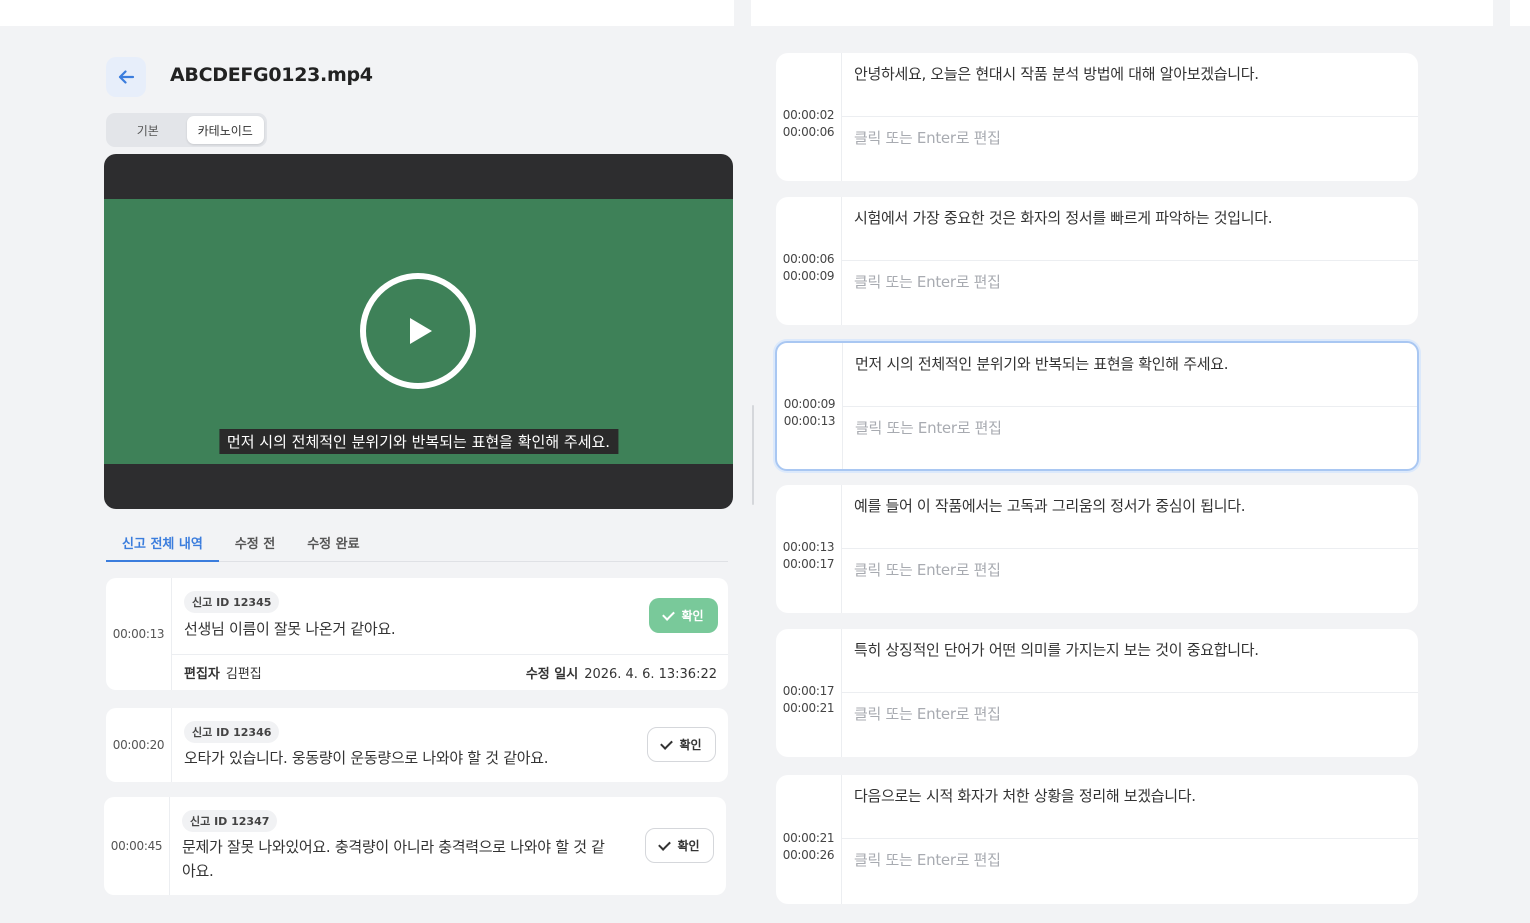 This screenshot has width=1530, height=923. I want to click on panel-resize-handle, so click(753, 455).